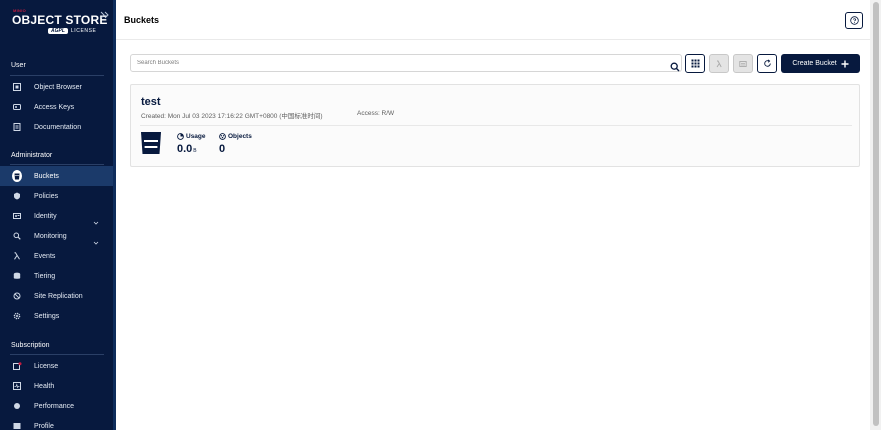  I want to click on sidebar-item-label: Monitoring, so click(50, 236).